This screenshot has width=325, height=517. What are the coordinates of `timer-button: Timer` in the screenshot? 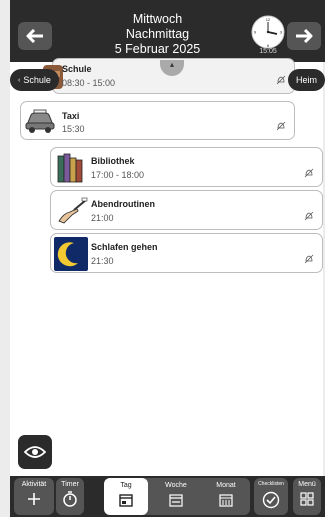 It's located at (70, 496).